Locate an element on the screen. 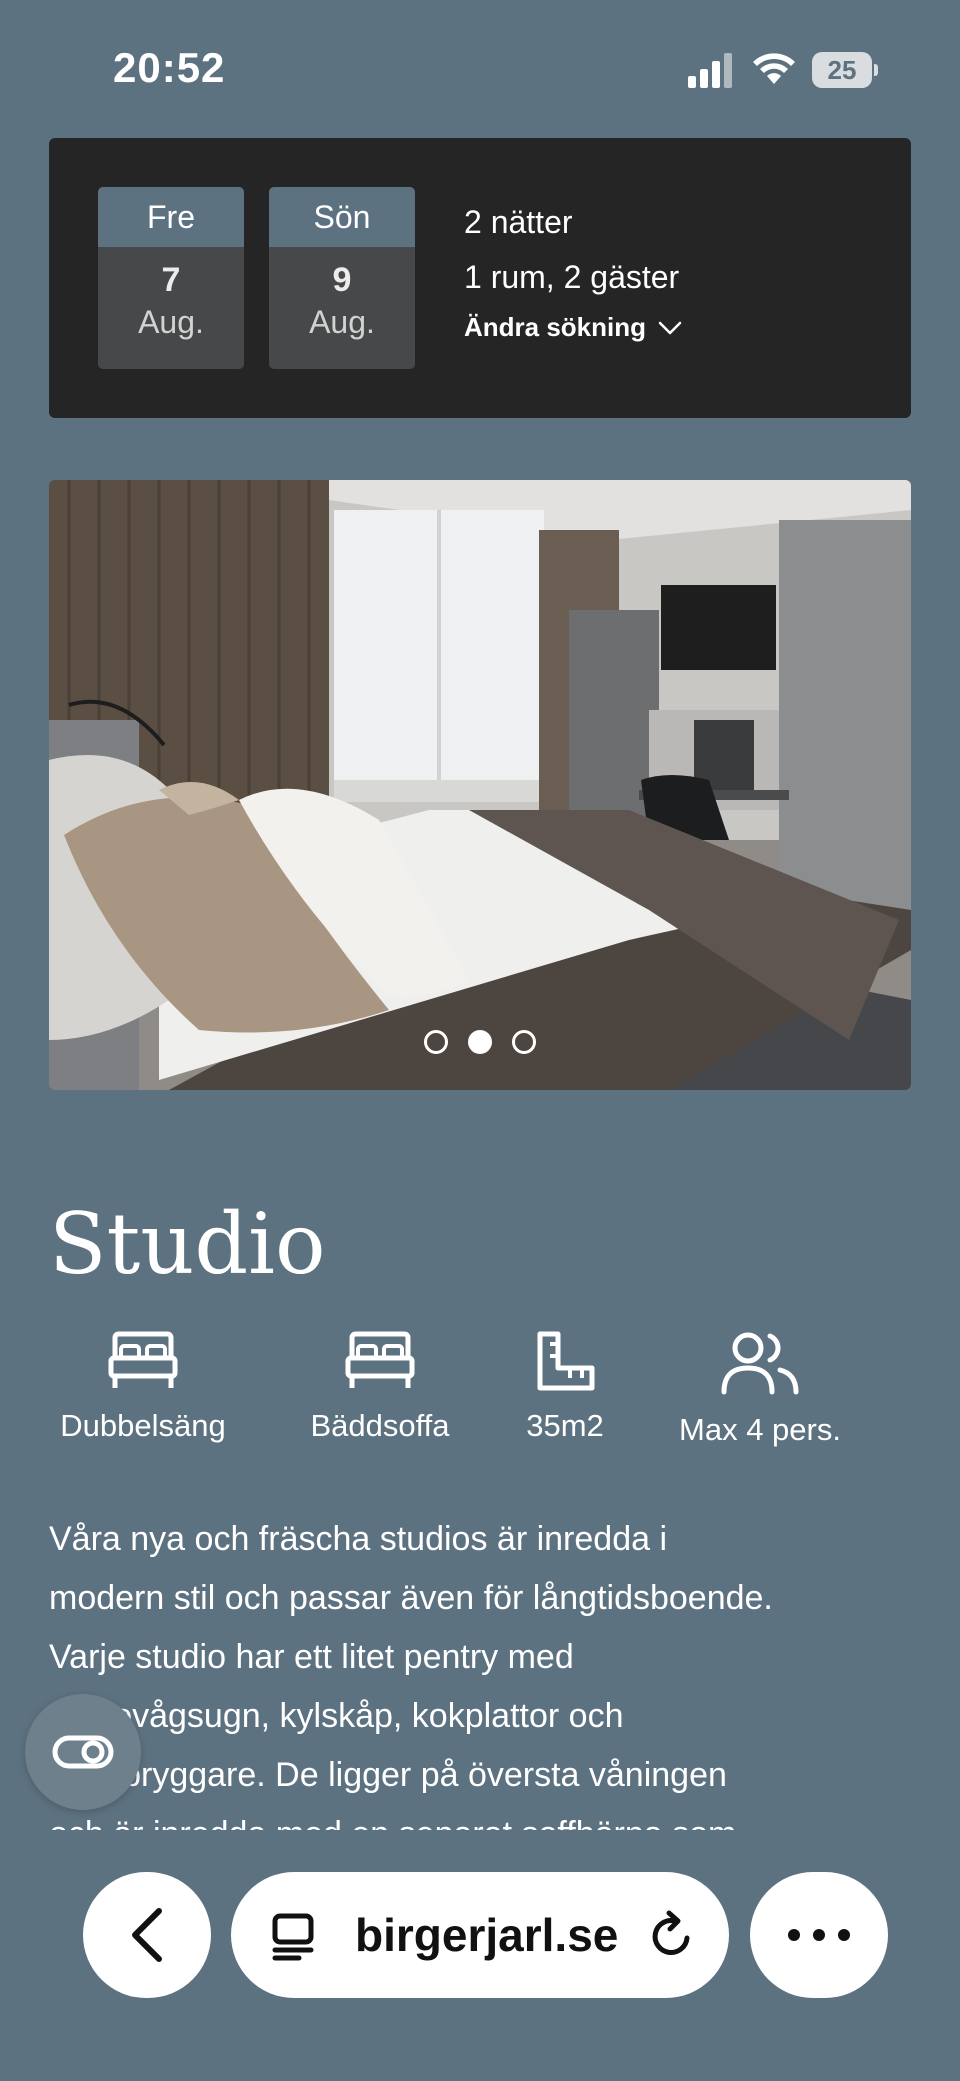 The width and height of the screenshot is (960, 2081). chevron-left-icon is located at coordinates (147, 1935).